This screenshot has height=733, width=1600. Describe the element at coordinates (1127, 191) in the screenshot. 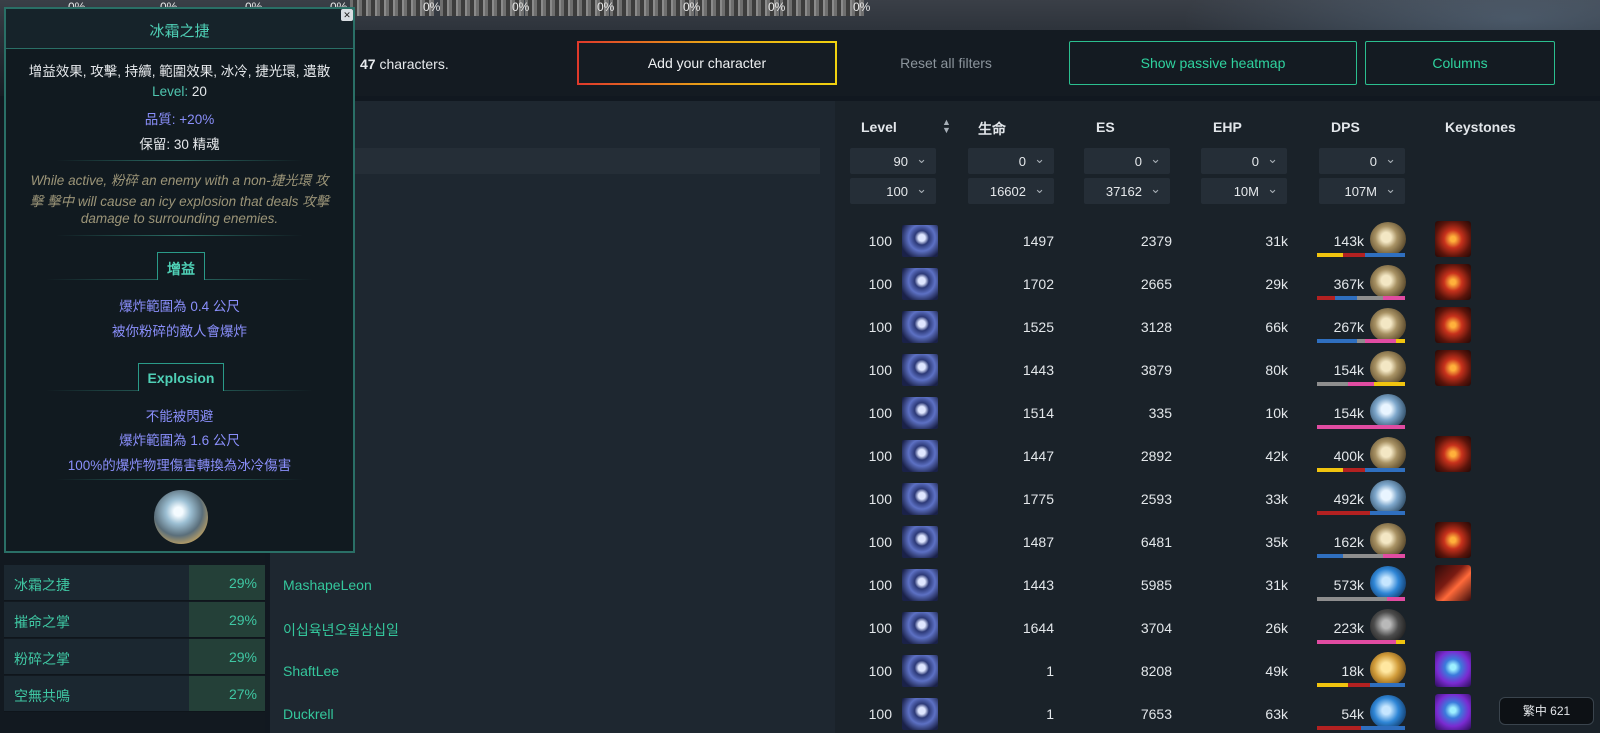

I see `es-max-select: 37162 ⌄` at that location.